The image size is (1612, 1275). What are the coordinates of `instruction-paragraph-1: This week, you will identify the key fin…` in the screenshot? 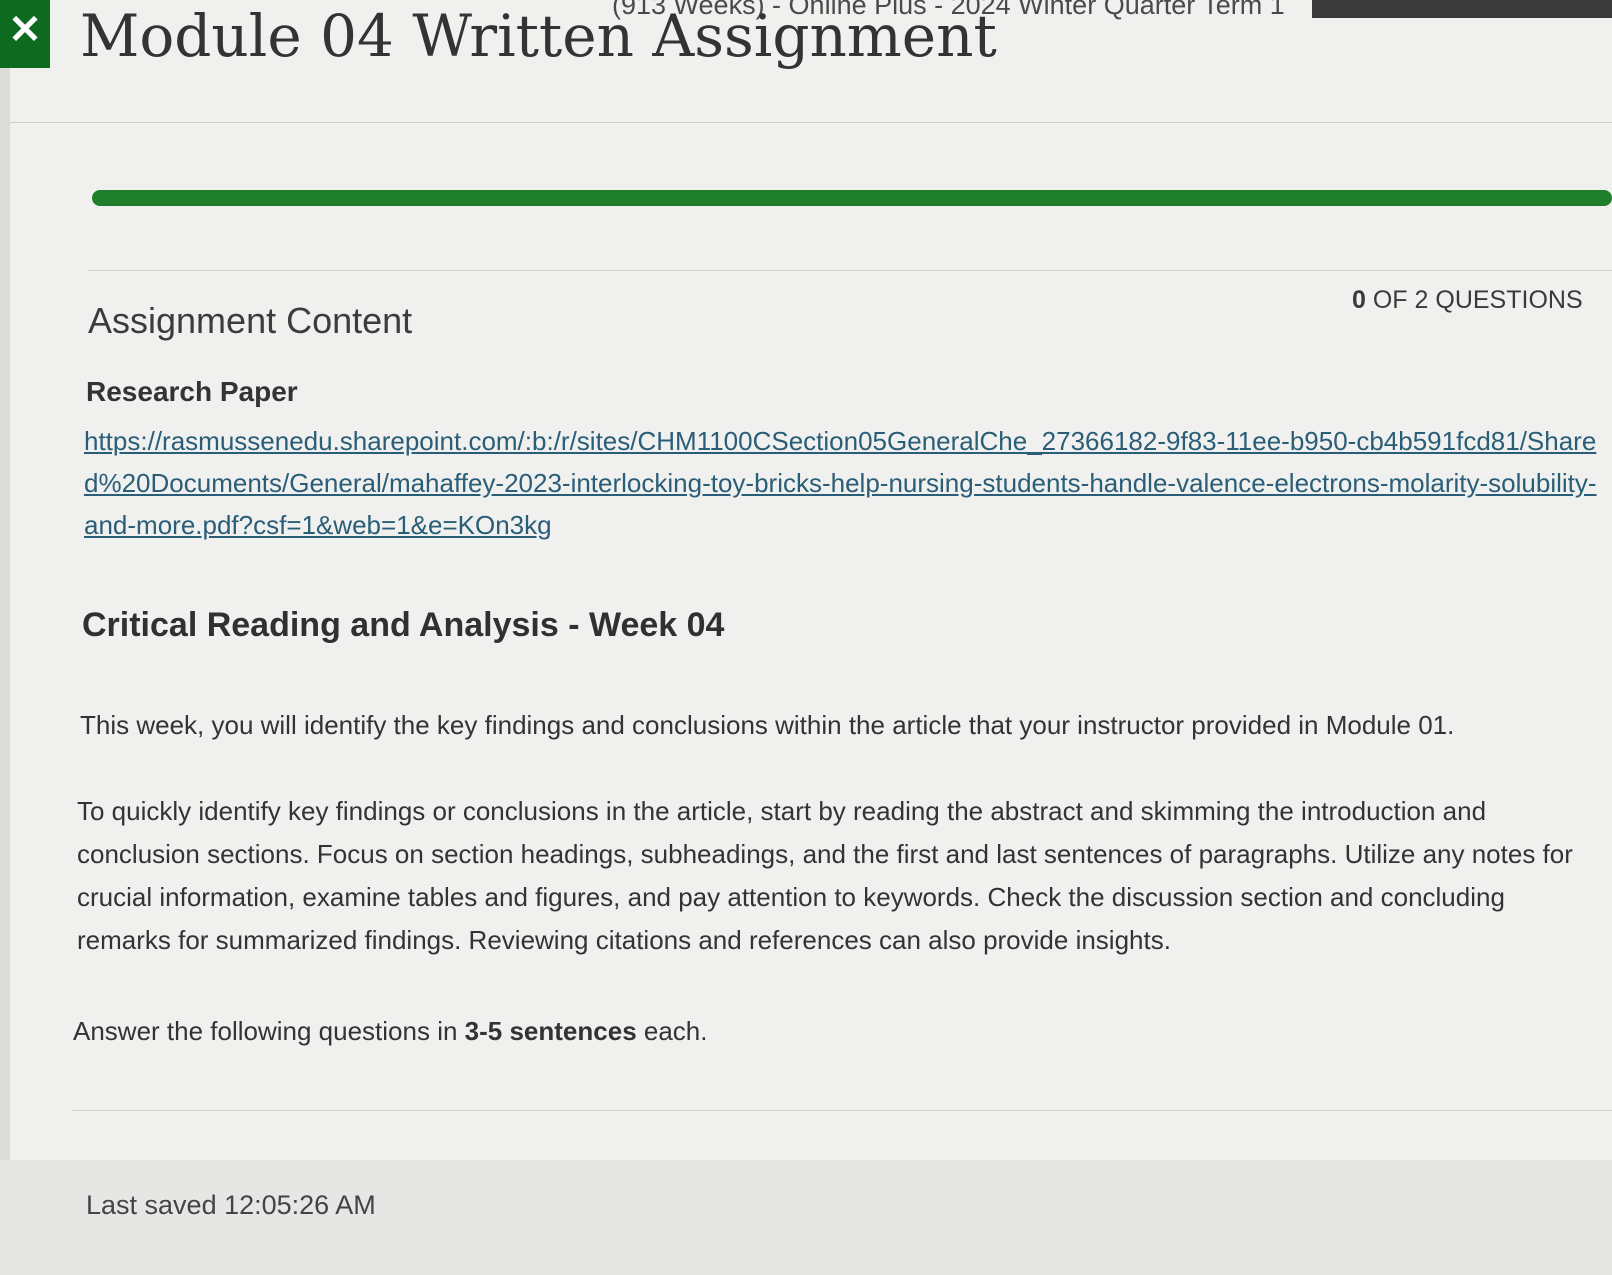 It's located at (767, 725).